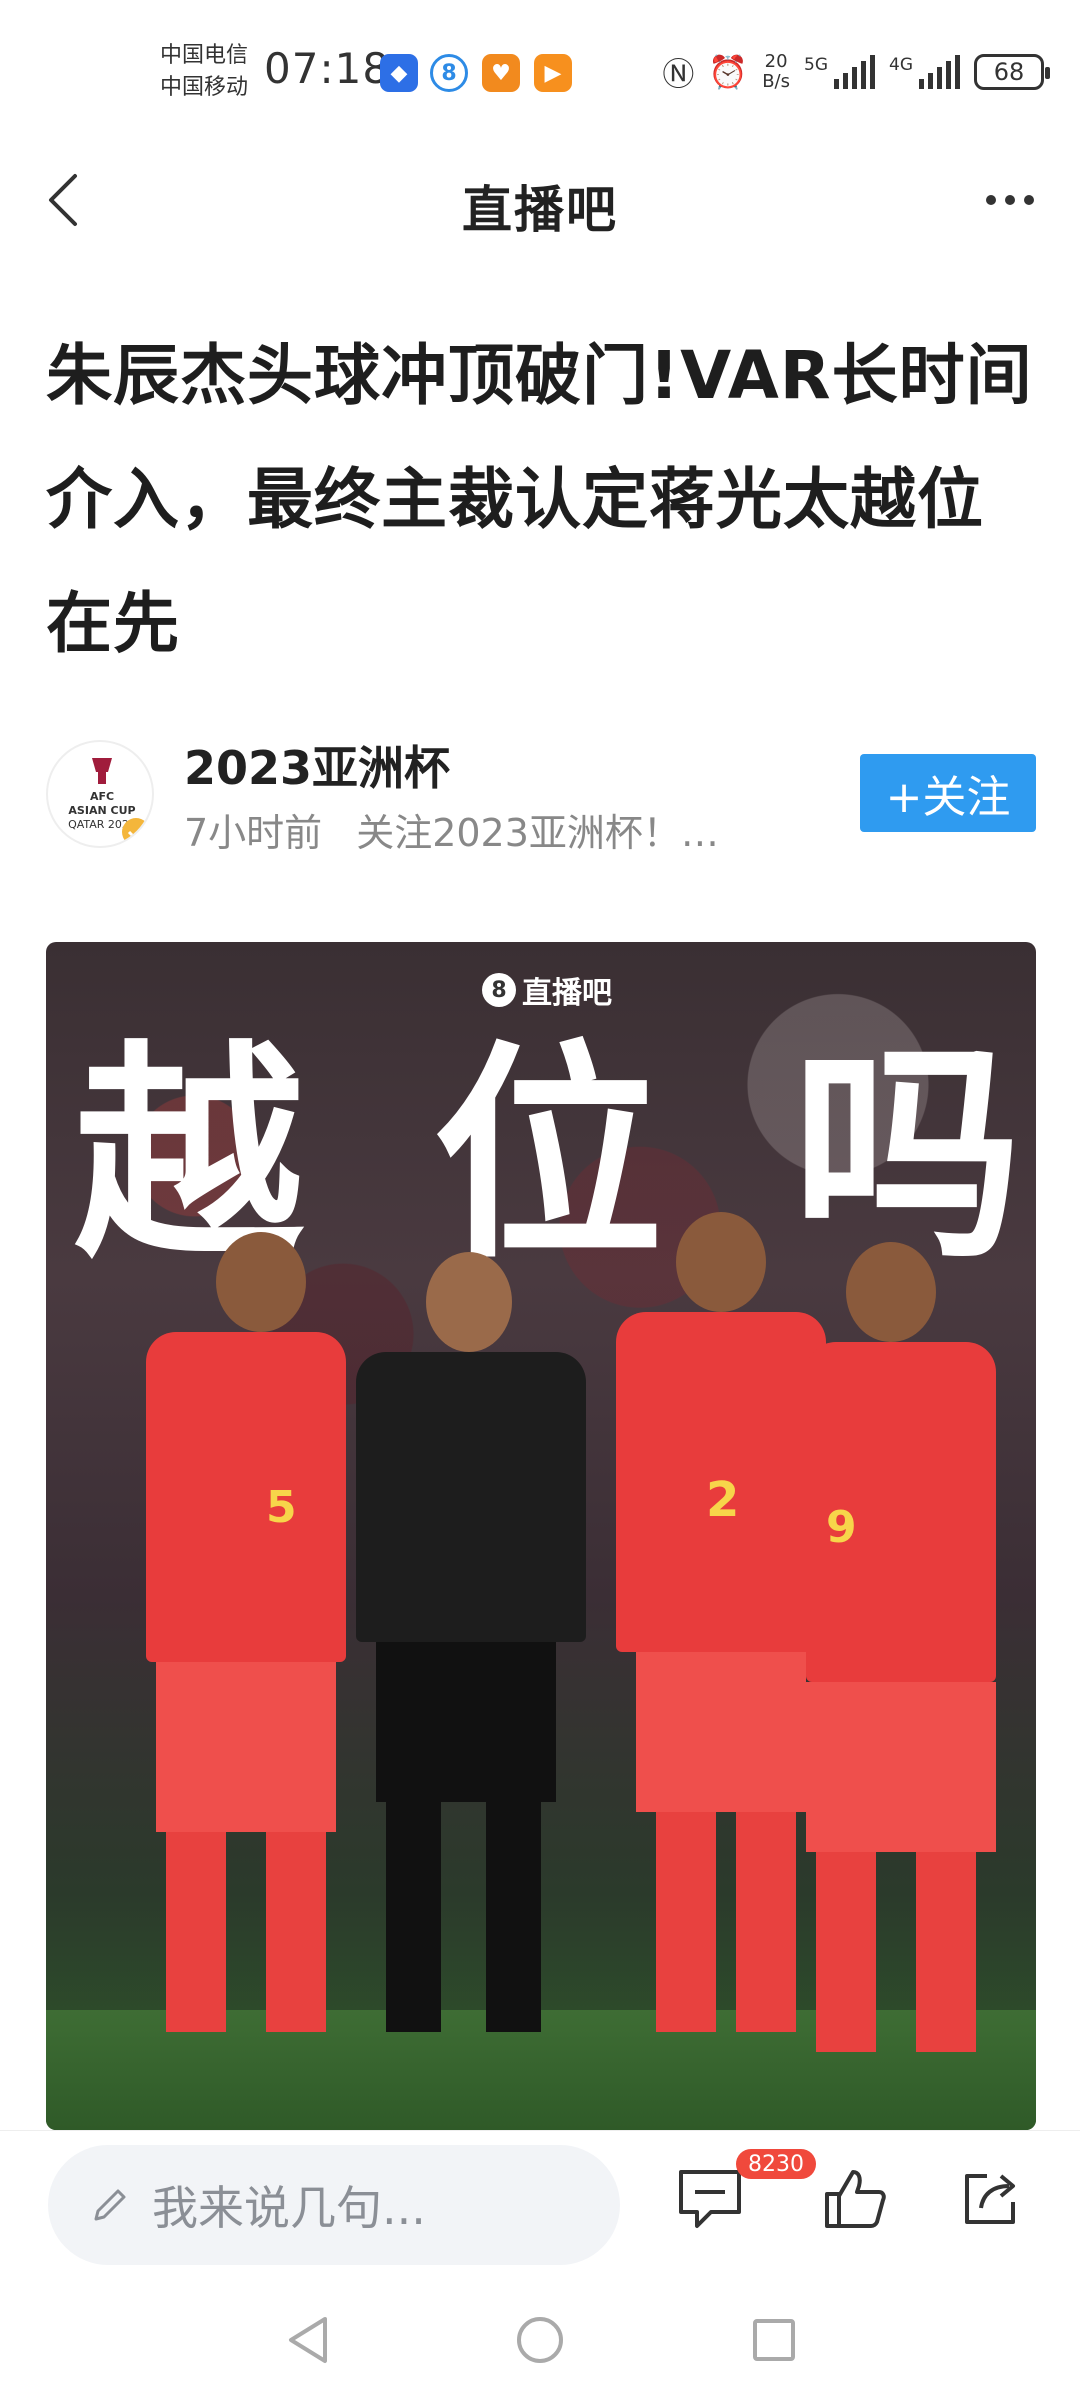 The height and width of the screenshot is (2400, 1080). I want to click on more-options-button, so click(1010, 200).